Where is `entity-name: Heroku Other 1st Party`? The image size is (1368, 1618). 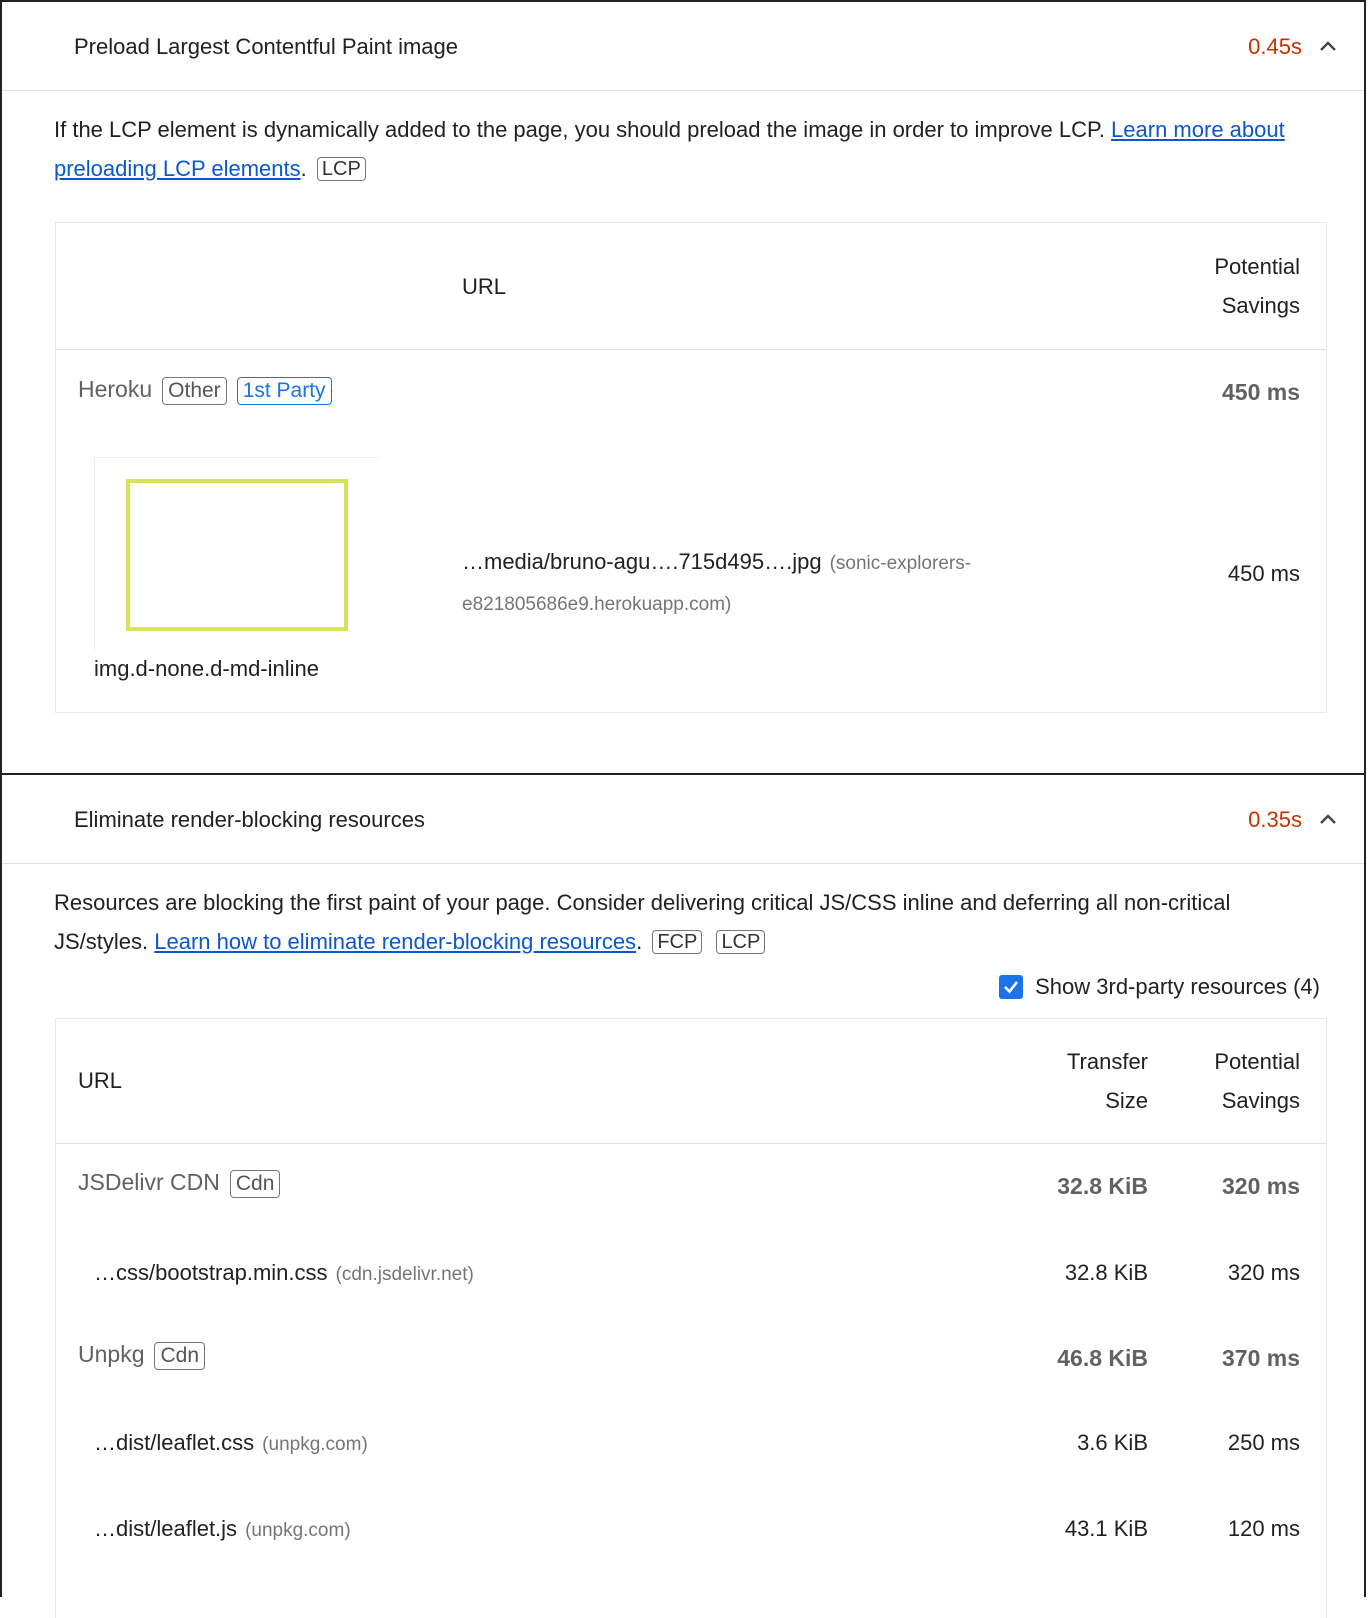 entity-name: Heroku Other 1st Party is located at coordinates (205, 390).